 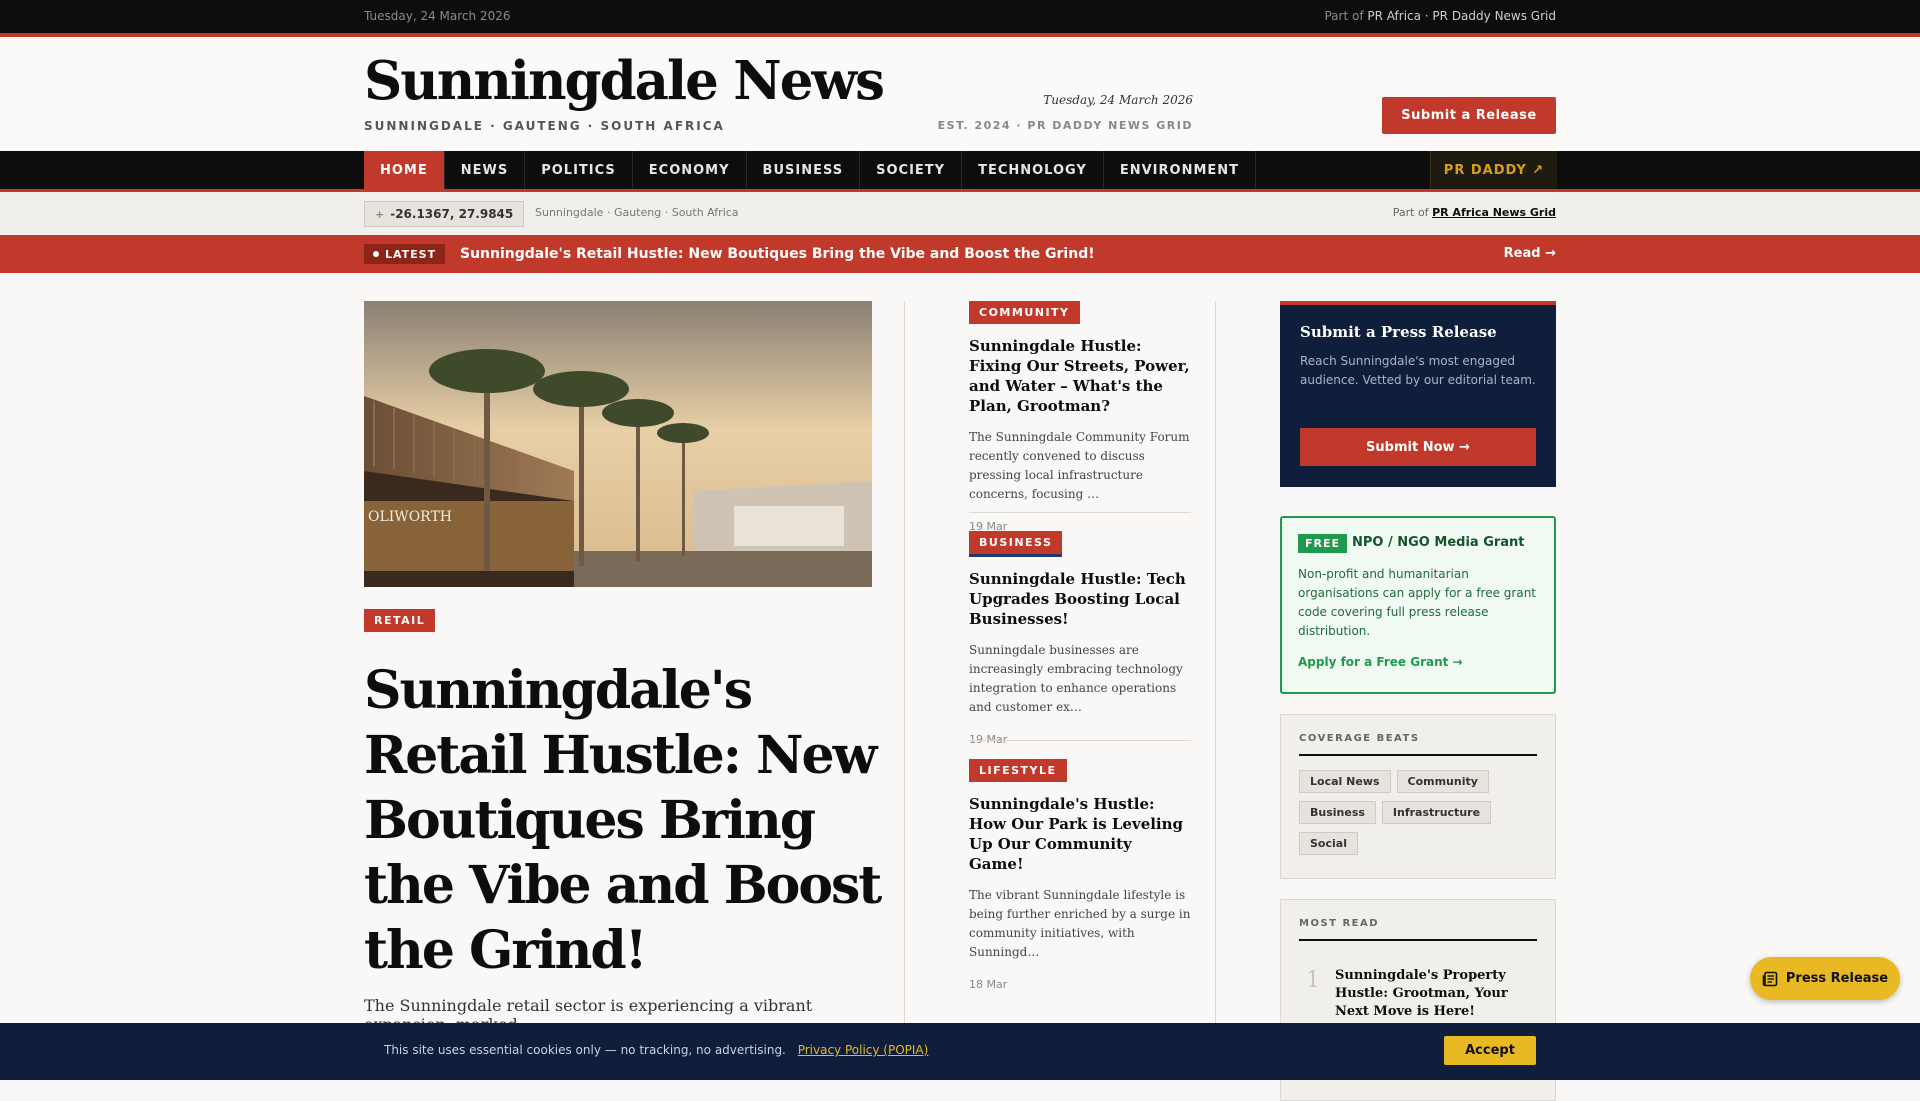 I want to click on newspaper-icon, so click(x=1770, y=978).